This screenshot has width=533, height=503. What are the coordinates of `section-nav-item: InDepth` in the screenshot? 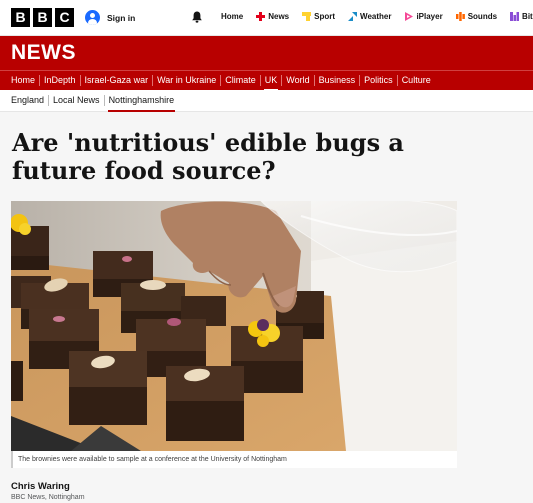 It's located at (60, 80).